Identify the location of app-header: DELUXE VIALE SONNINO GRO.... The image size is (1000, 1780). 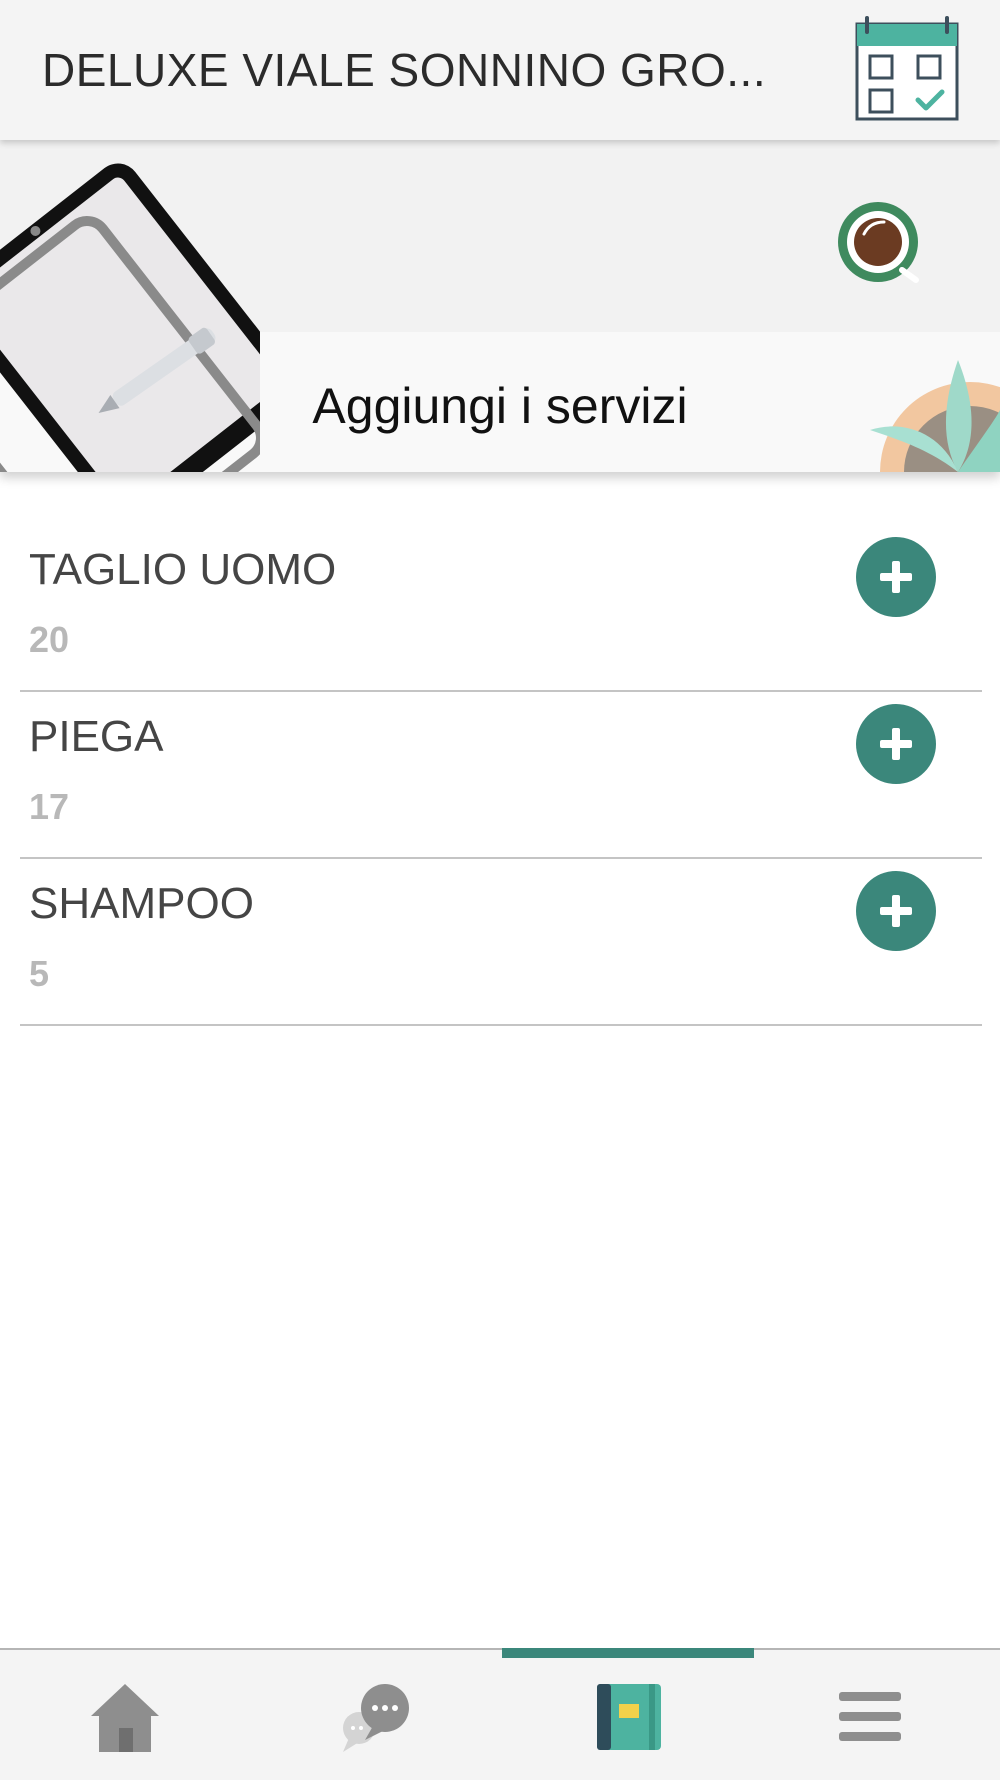
(500, 70).